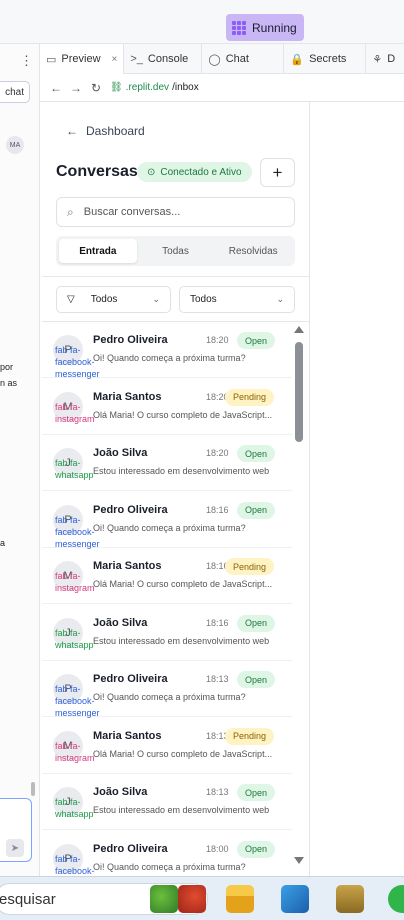 The image size is (404, 920). What do you see at coordinates (15, 92) in the screenshot?
I see `new-chat-button: chat` at bounding box center [15, 92].